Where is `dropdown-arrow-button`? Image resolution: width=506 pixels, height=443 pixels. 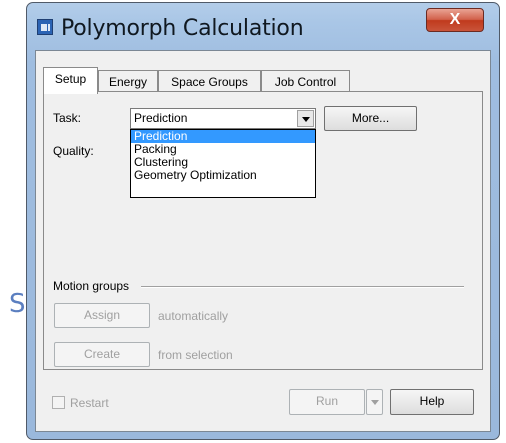
dropdown-arrow-button is located at coordinates (305, 118).